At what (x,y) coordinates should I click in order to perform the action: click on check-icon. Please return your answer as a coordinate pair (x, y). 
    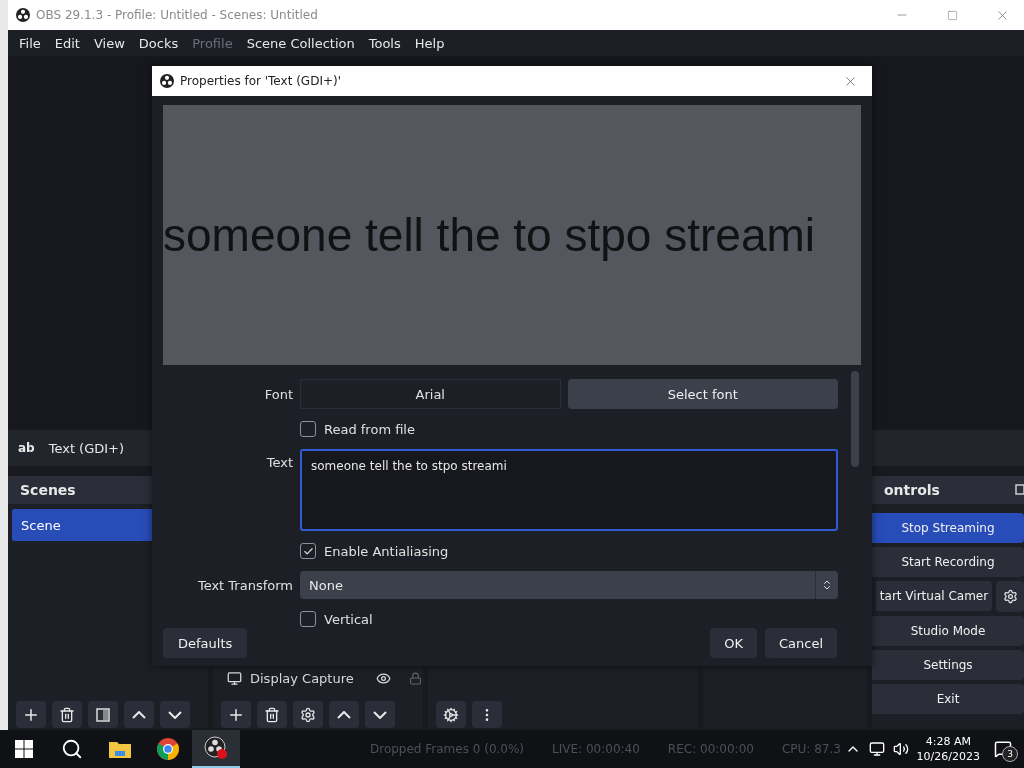
    Looking at the image, I should click on (308, 551).